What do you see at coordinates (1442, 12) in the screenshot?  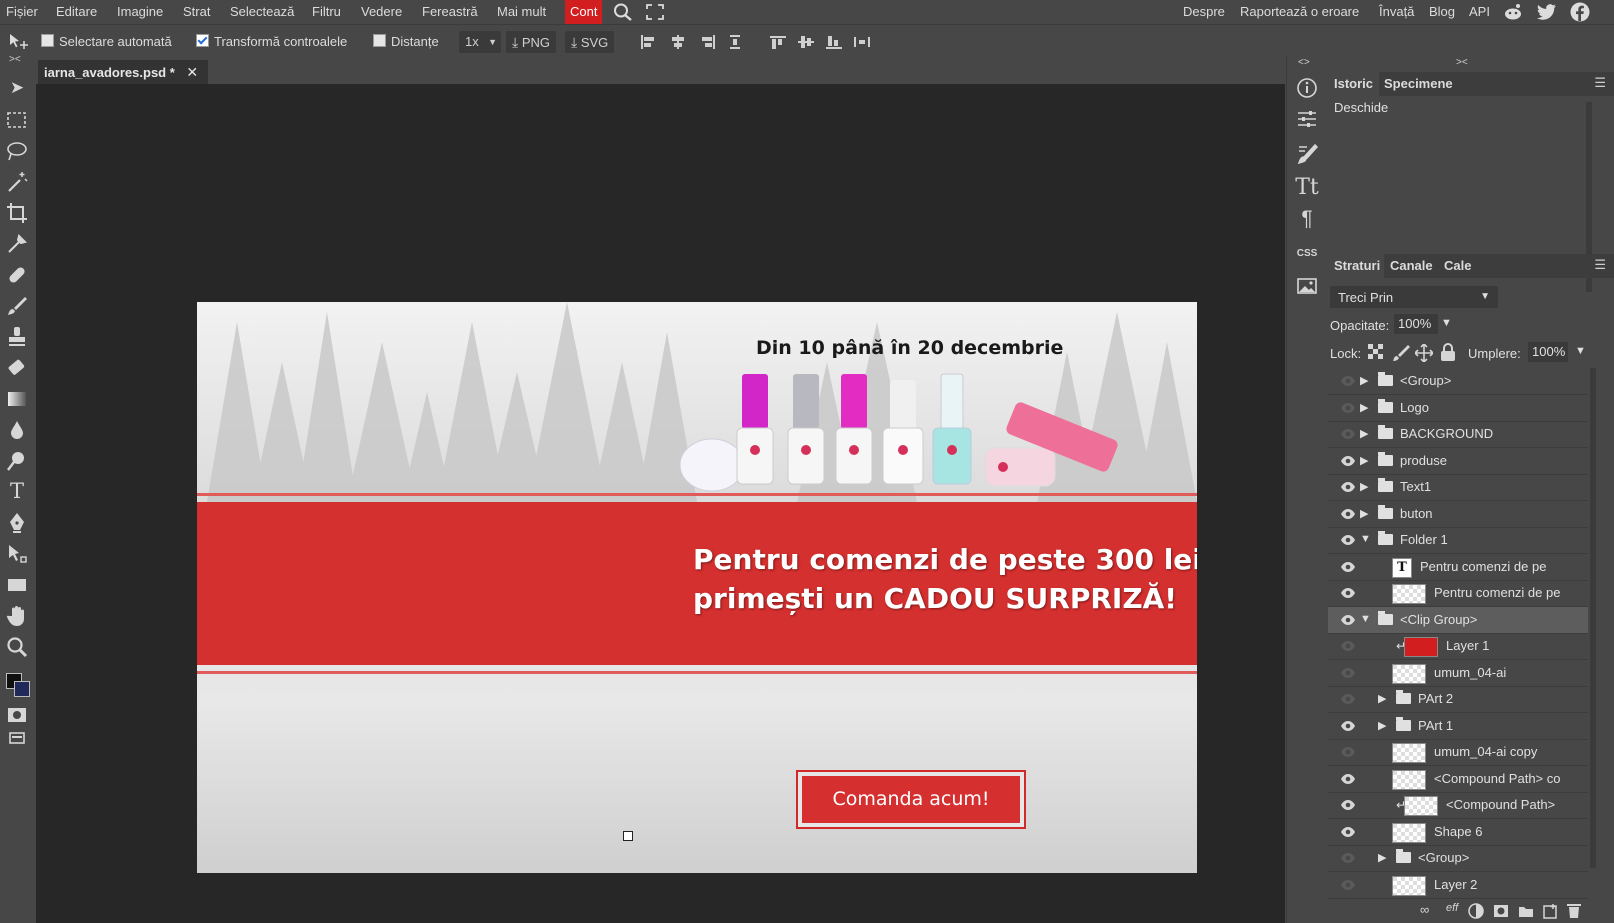 I see `link-blog: Blog` at bounding box center [1442, 12].